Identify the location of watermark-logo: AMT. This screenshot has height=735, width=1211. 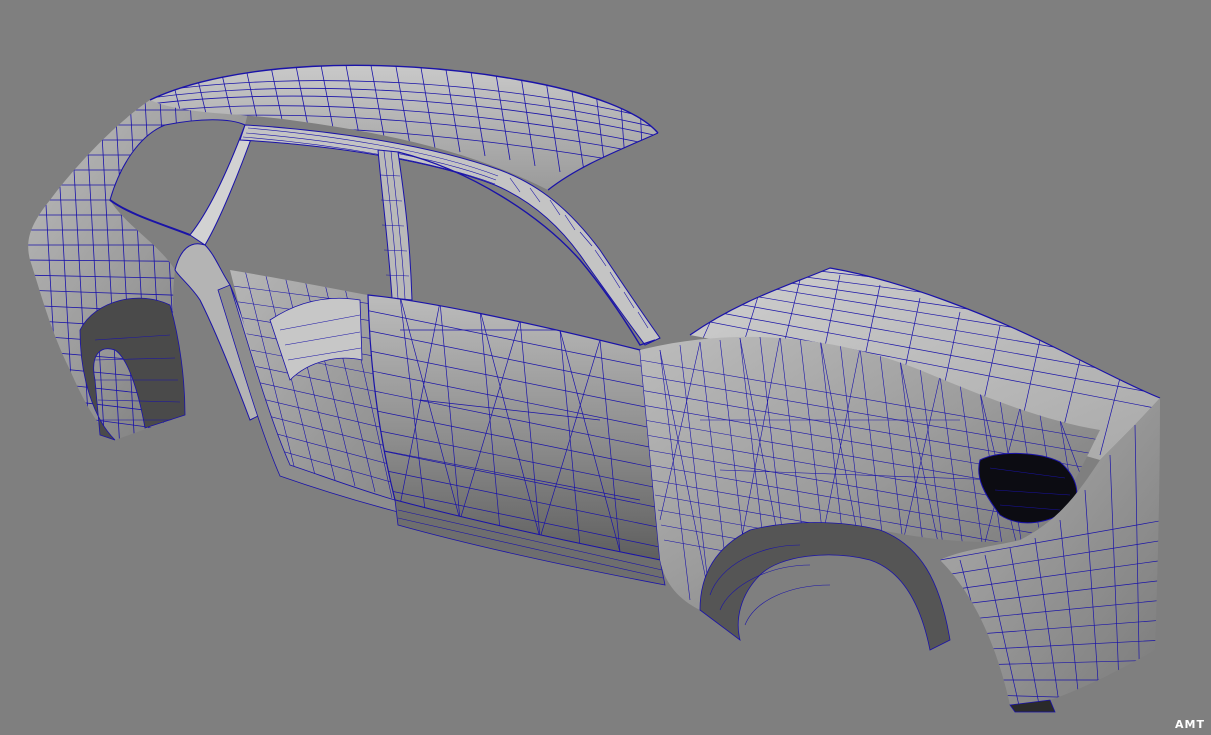
(1190, 724).